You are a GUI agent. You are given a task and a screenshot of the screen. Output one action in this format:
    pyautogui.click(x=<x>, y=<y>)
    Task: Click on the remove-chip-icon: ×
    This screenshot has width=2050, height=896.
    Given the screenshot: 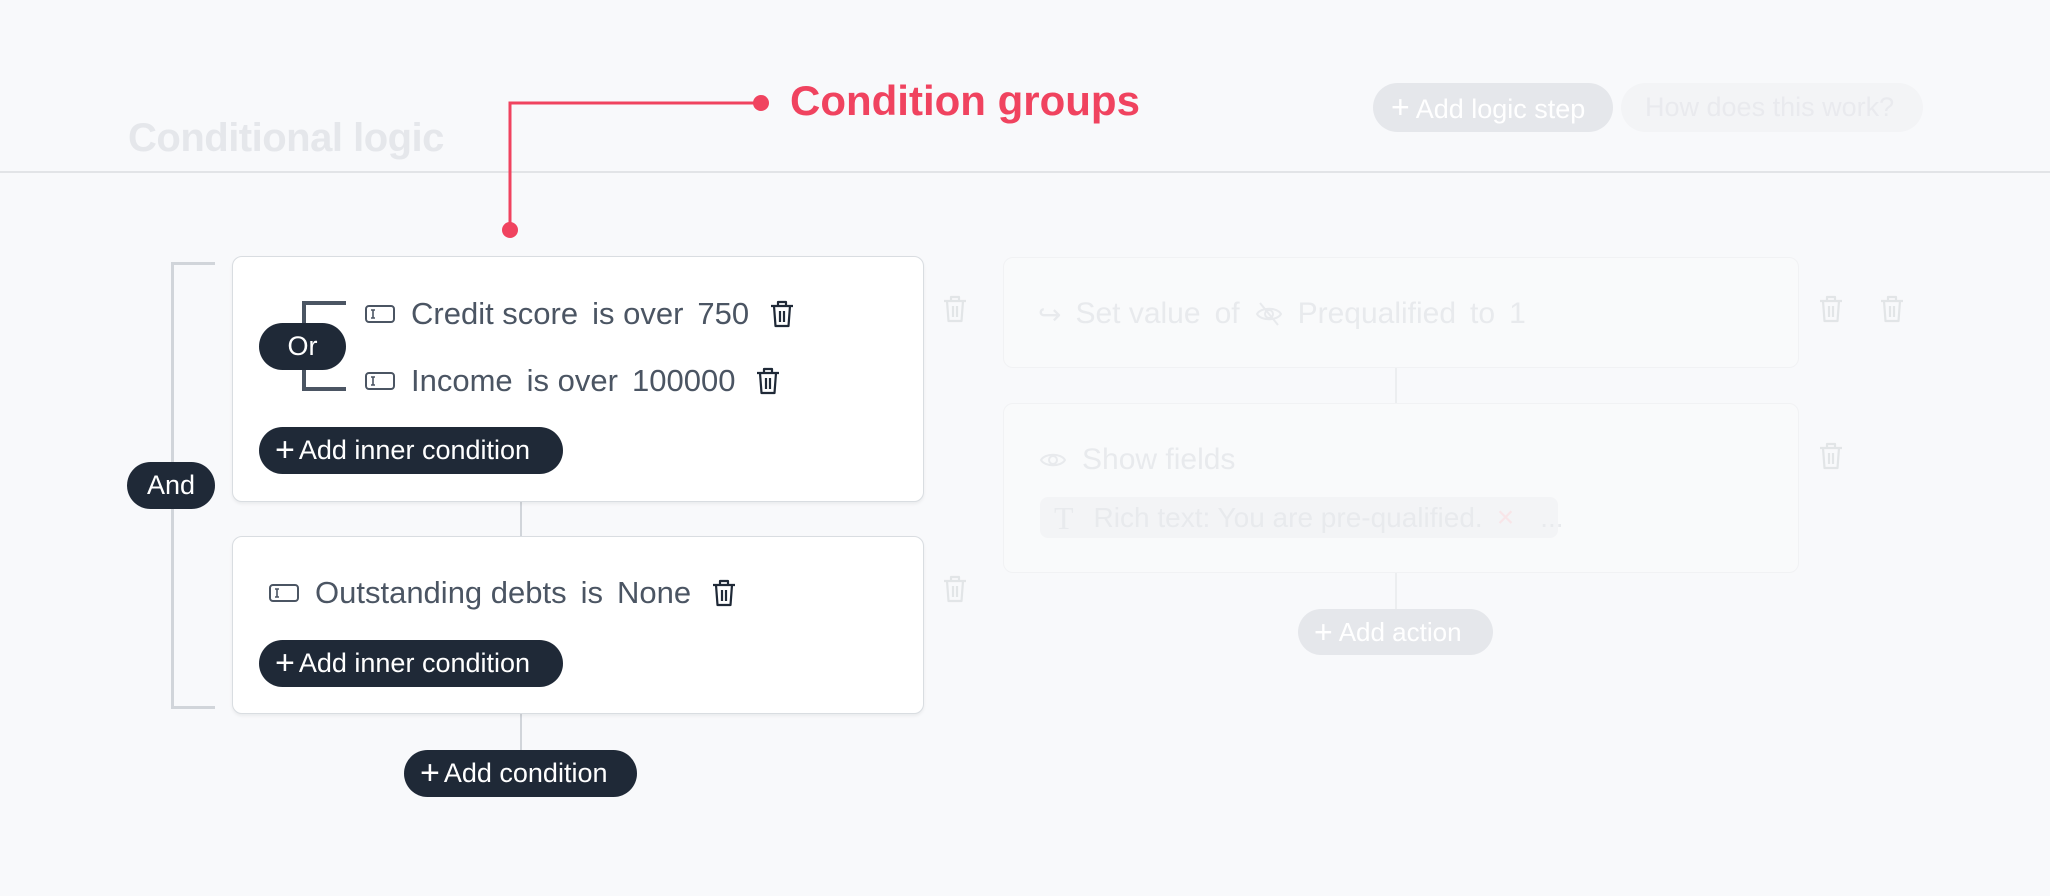 What is the action you would take?
    pyautogui.click(x=1506, y=518)
    